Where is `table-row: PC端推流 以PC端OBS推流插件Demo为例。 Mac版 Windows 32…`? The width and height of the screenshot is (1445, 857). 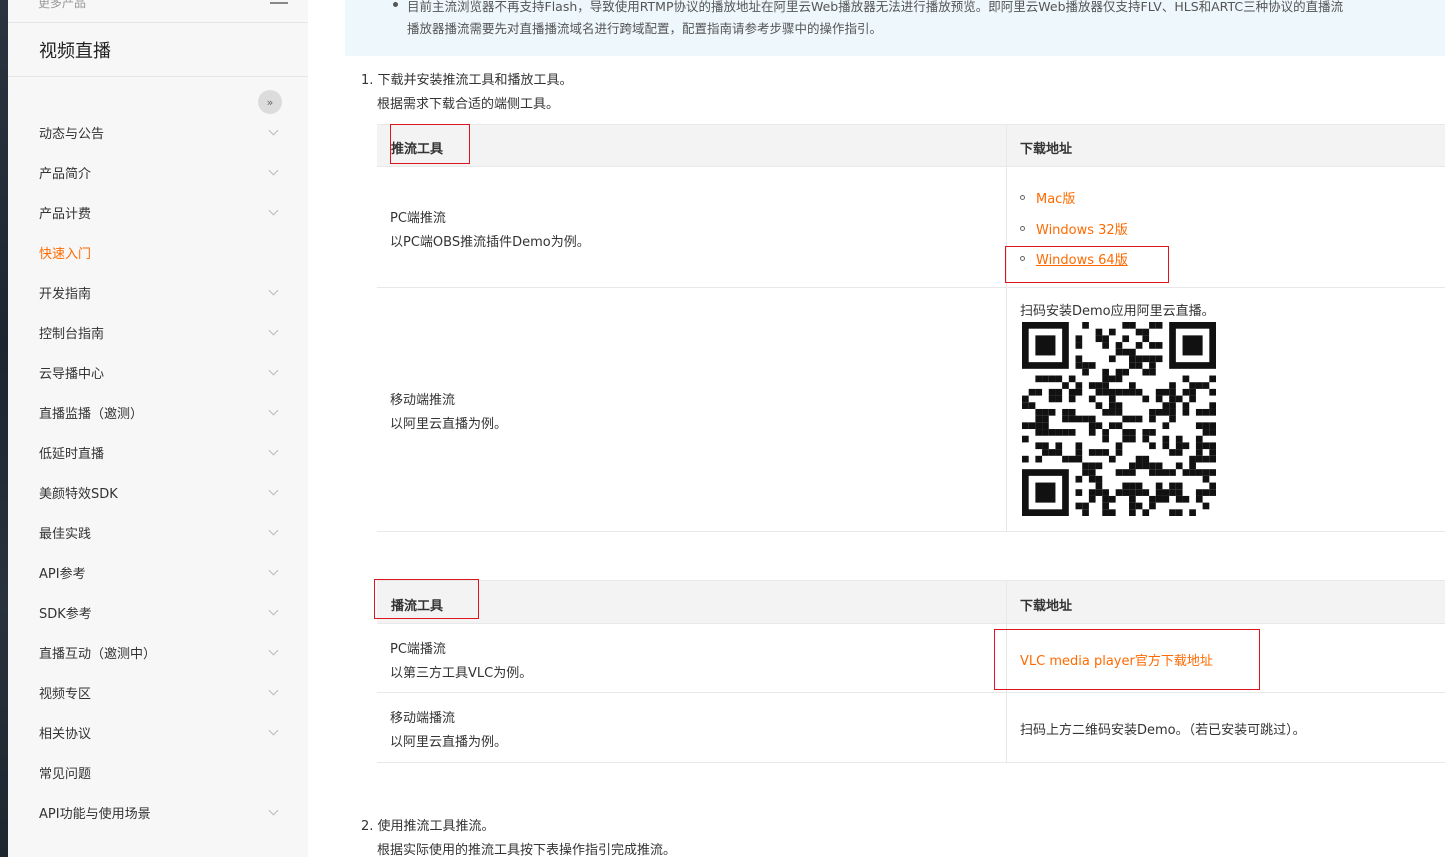 table-row: PC端推流 以PC端OBS推流插件Demo为例。 Mac版 Windows 32… is located at coordinates (911, 227).